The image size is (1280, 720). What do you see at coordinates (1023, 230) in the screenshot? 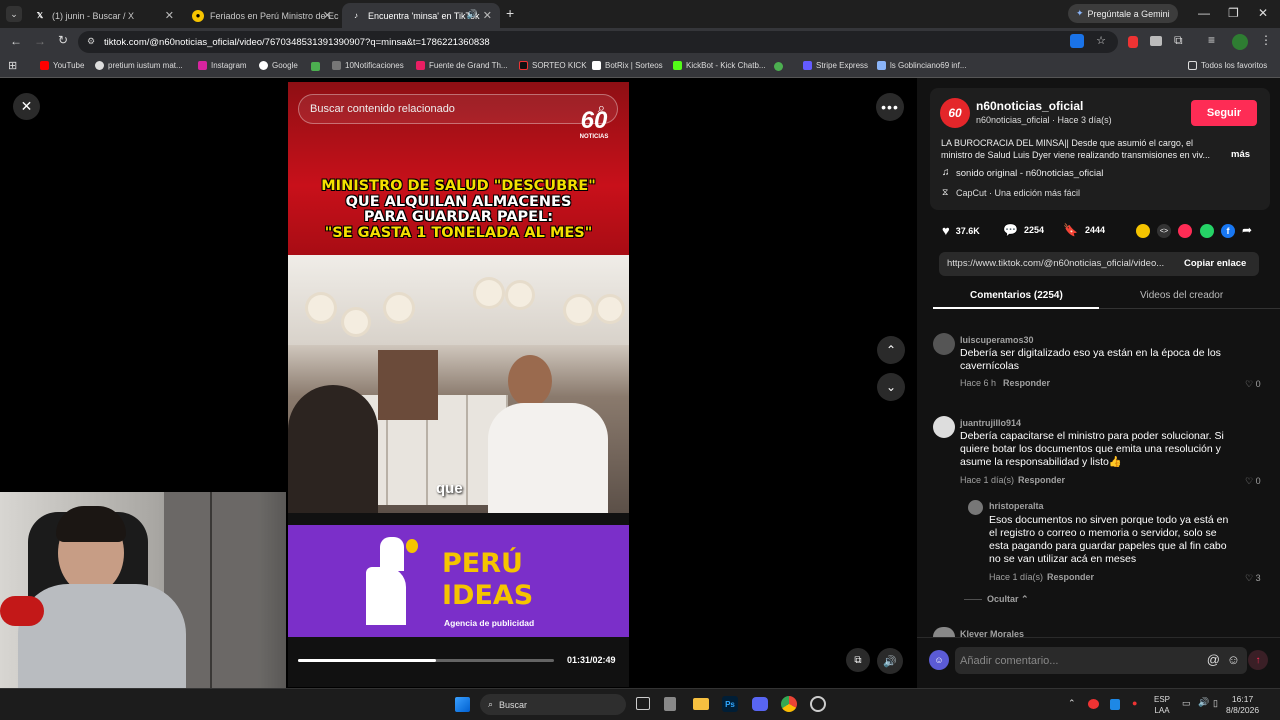
I see `comment-button: 💬 2254` at bounding box center [1023, 230].